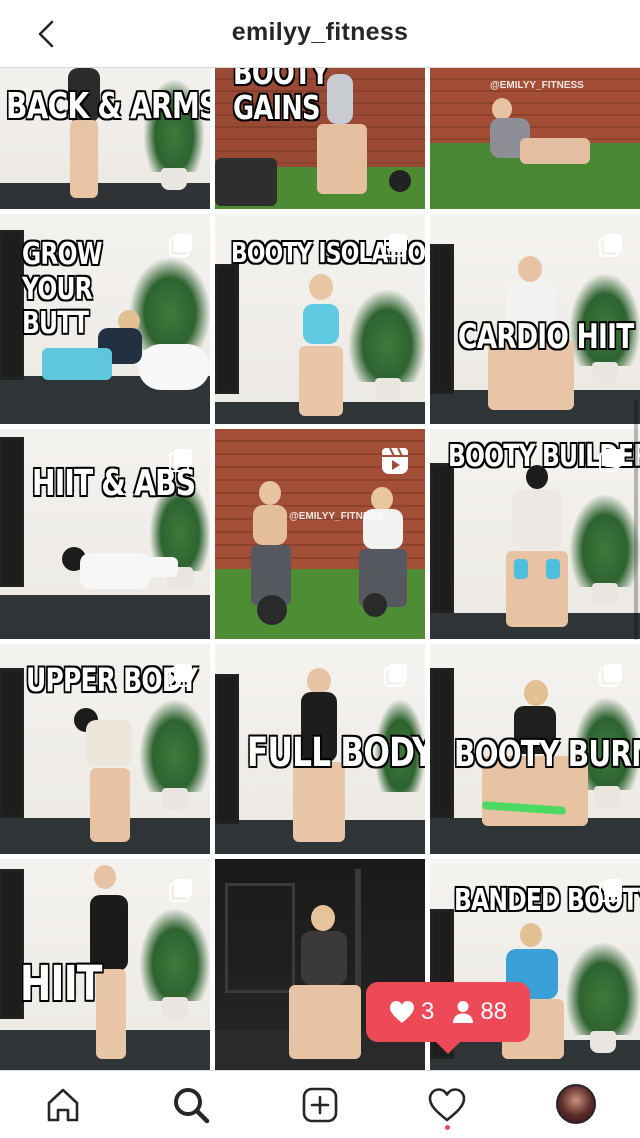 The image size is (640, 1138). Describe the element at coordinates (448, 1018) in the screenshot. I see `activity-notification-bubble: 3 88` at that location.